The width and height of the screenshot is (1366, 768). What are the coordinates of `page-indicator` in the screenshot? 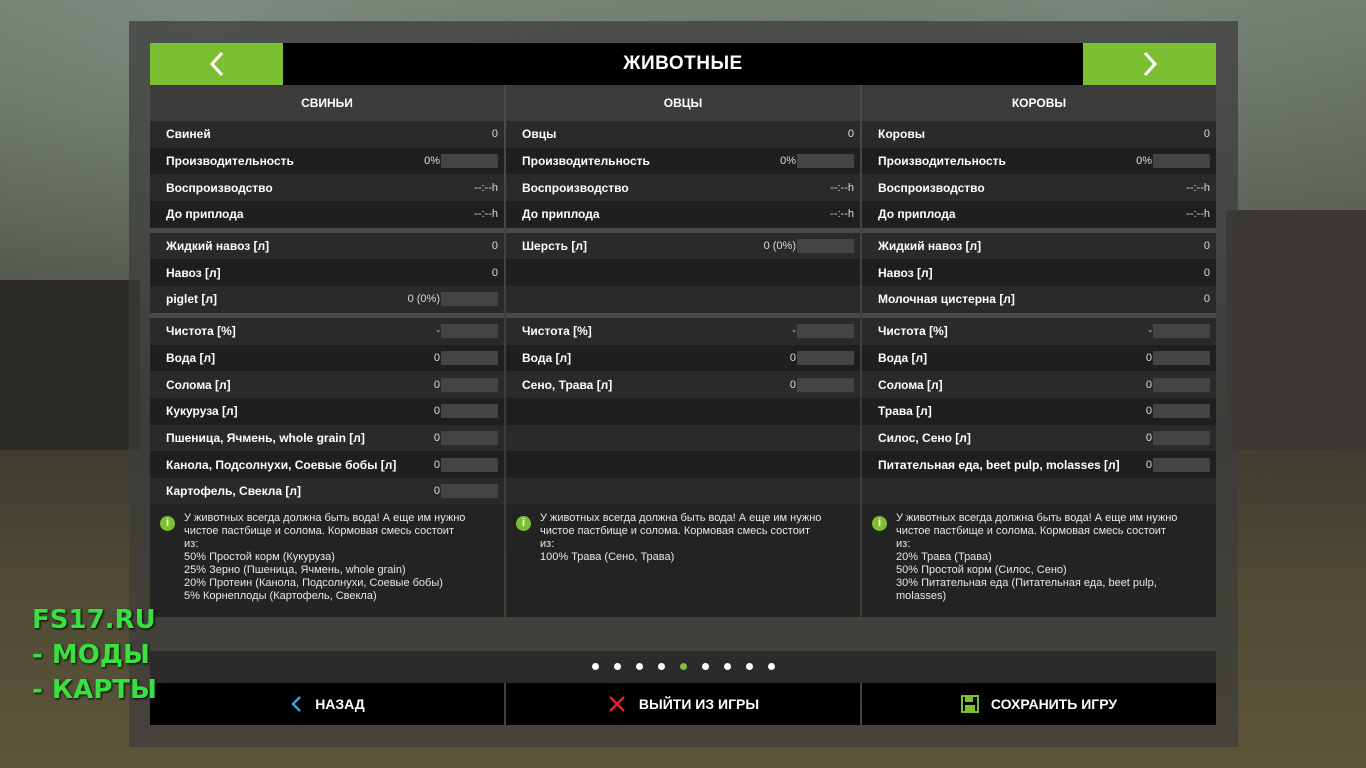 It's located at (683, 666).